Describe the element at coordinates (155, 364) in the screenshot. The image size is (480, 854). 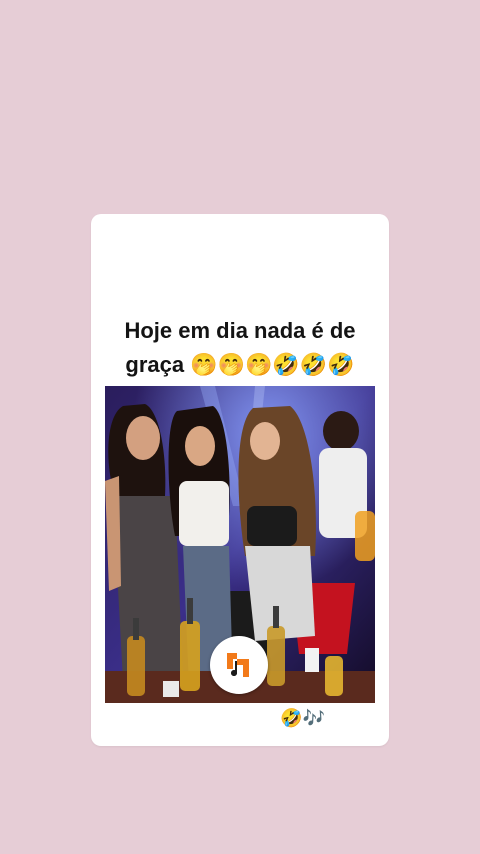
I see `caption-word: graça` at that location.